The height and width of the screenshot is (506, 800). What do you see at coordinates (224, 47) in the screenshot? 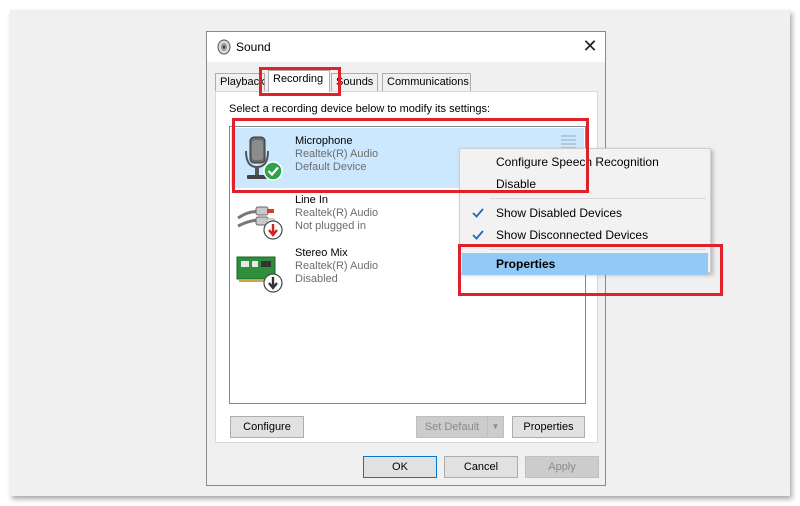
I see `speaker-icon` at bounding box center [224, 47].